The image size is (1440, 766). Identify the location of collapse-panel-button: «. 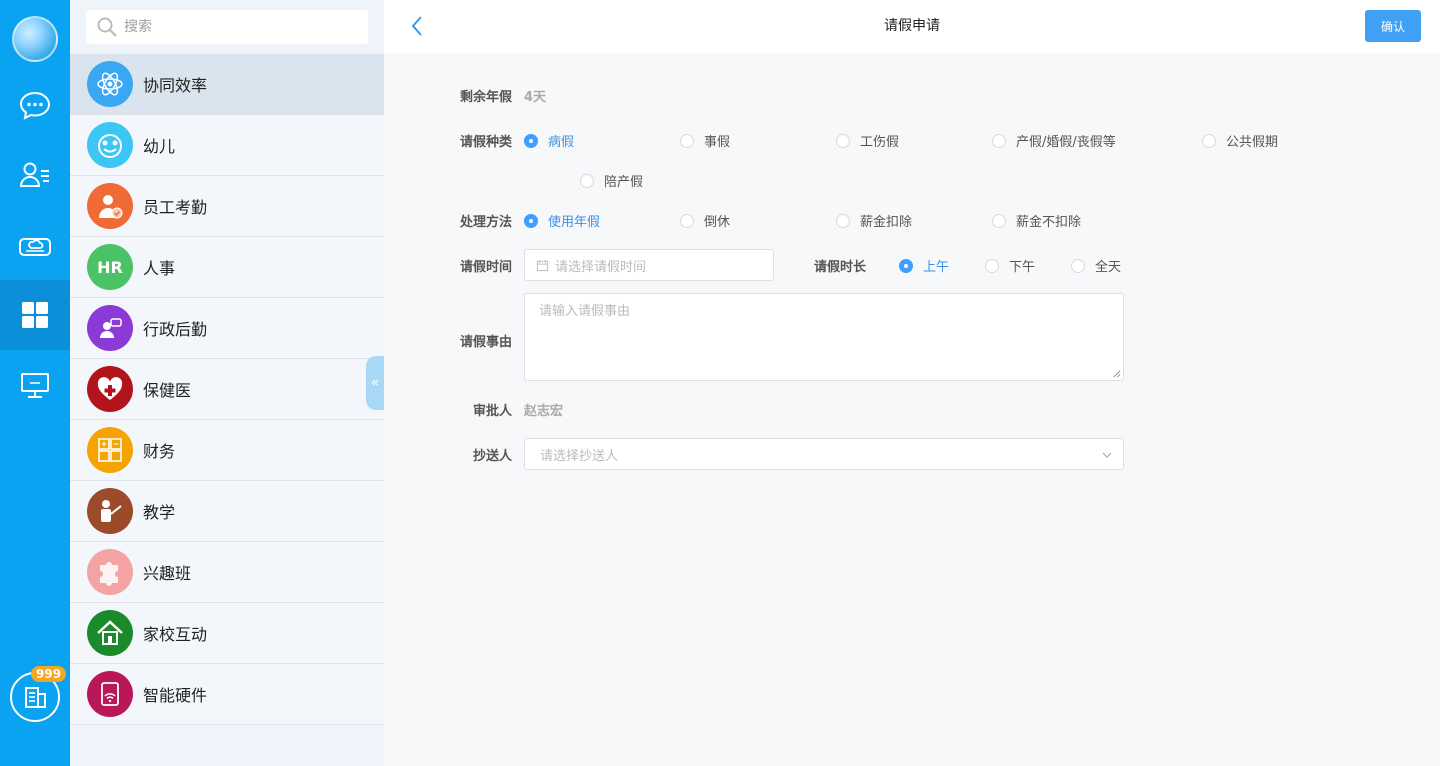
(375, 383).